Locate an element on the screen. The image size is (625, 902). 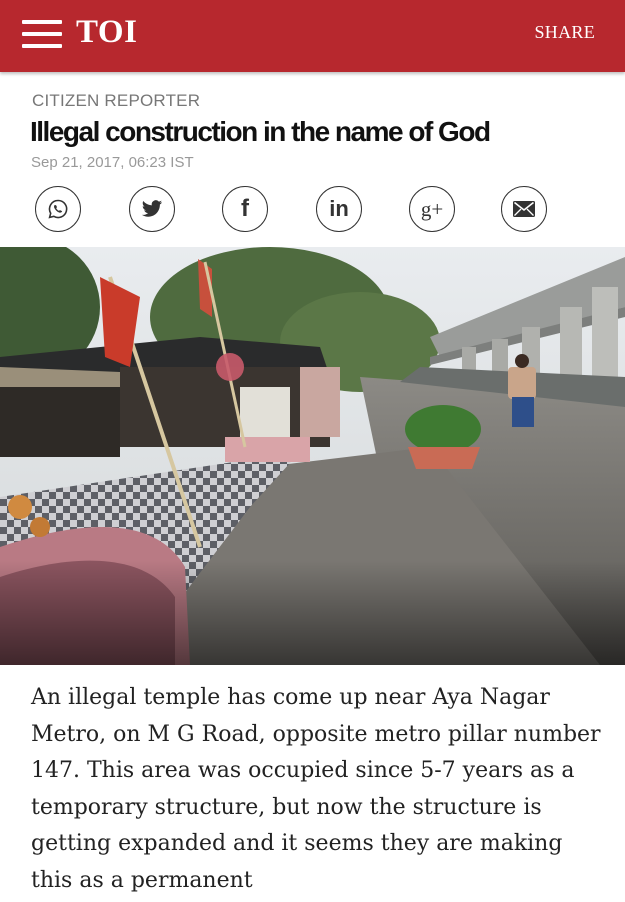
email-icon is located at coordinates (524, 209).